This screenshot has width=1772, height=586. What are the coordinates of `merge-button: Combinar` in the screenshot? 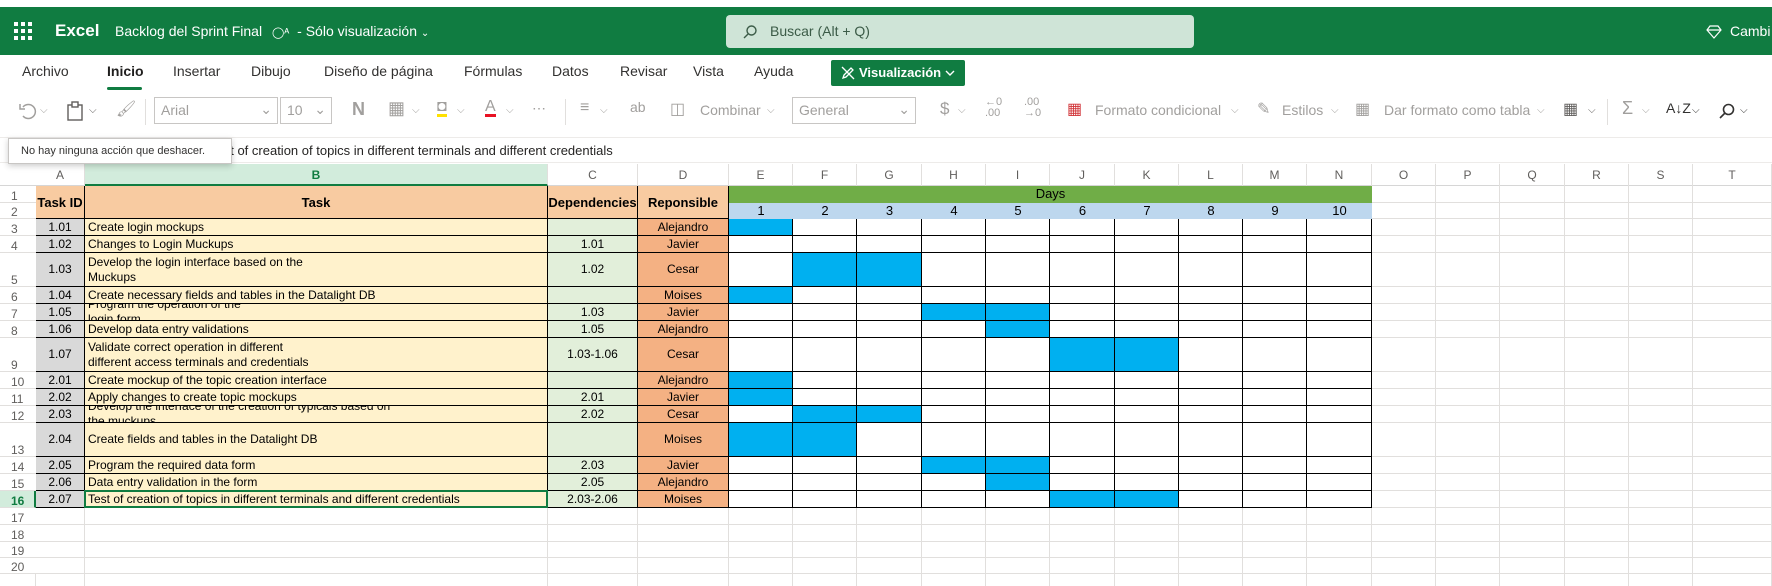 It's located at (730, 110).